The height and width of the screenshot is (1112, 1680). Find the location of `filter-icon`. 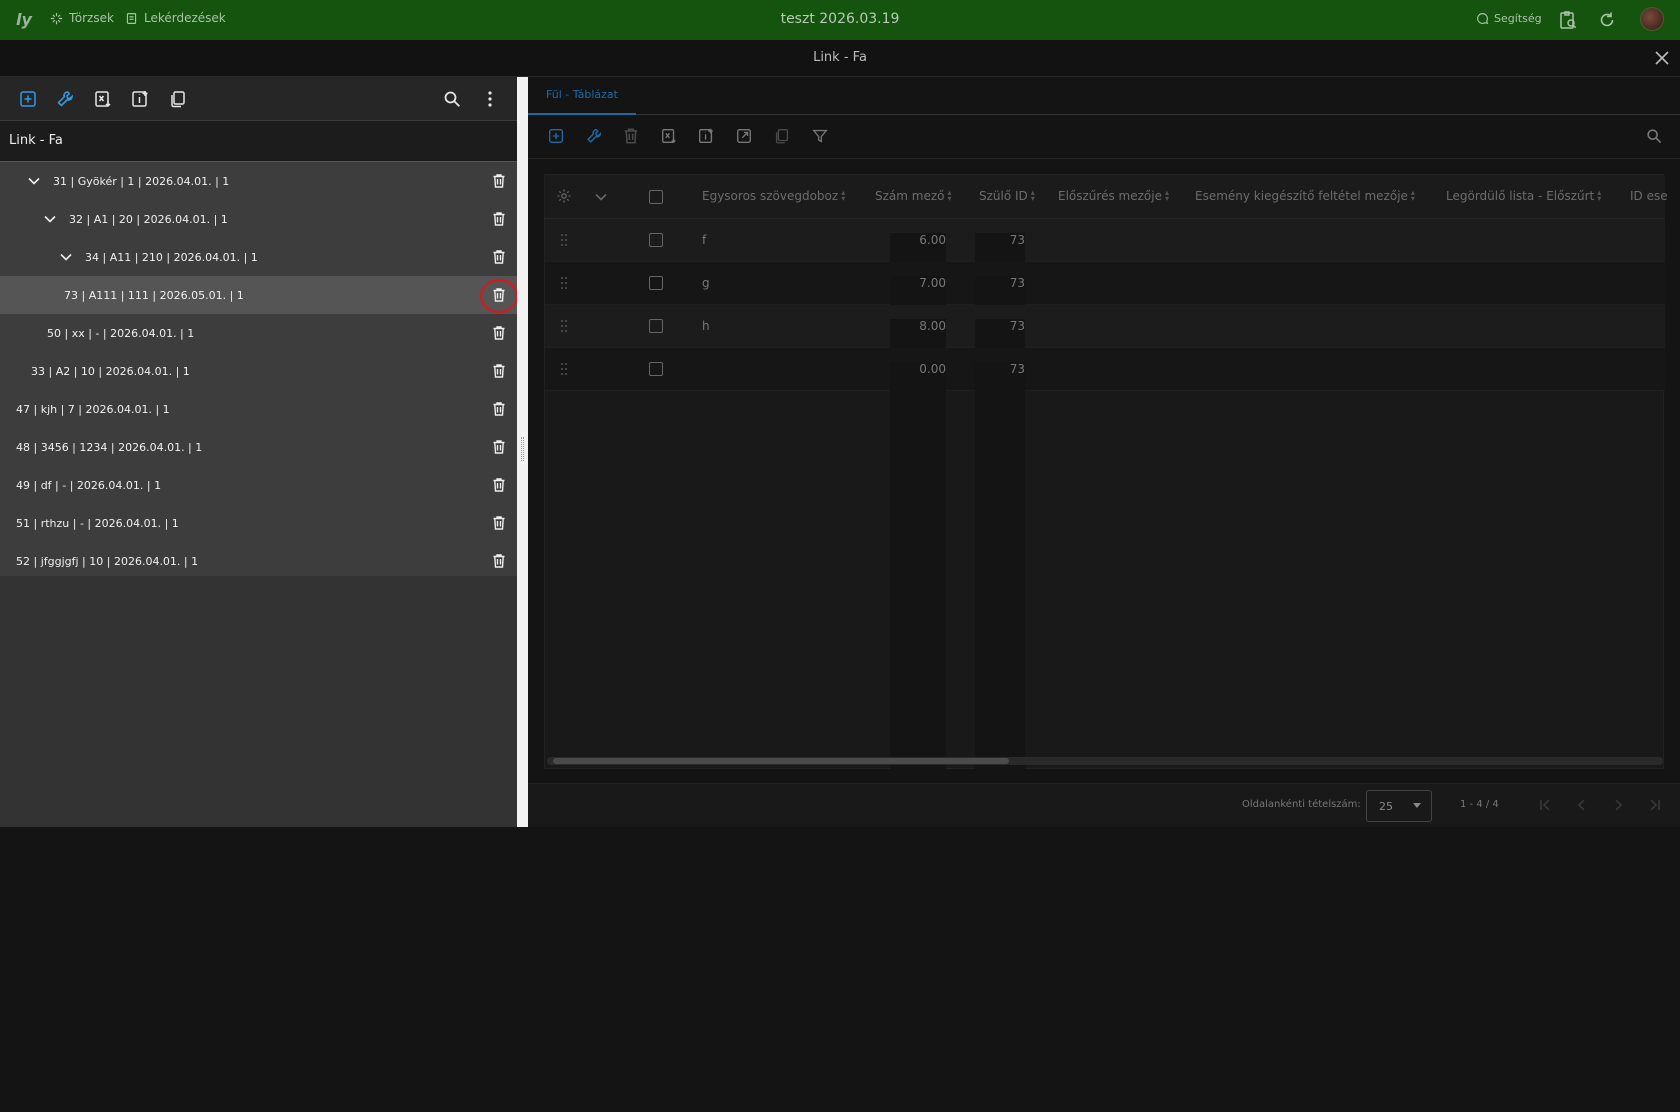

filter-icon is located at coordinates (820, 136).